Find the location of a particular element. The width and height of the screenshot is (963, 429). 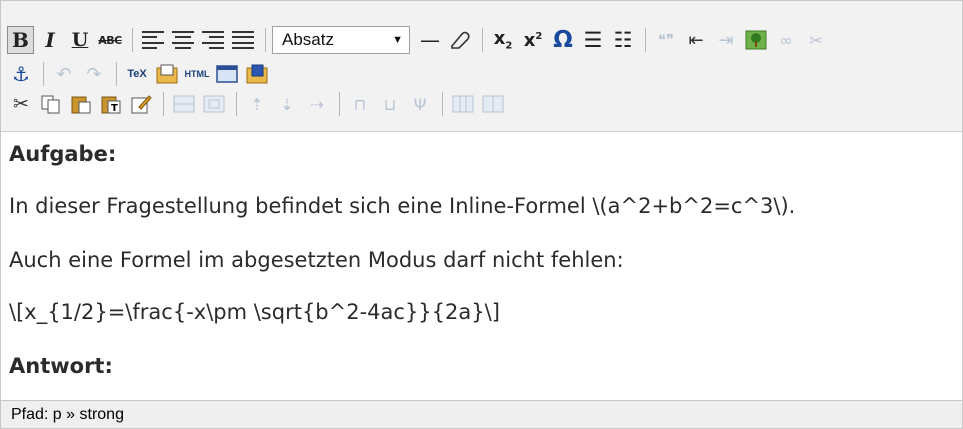

superscript-icon: x2 is located at coordinates (533, 40).